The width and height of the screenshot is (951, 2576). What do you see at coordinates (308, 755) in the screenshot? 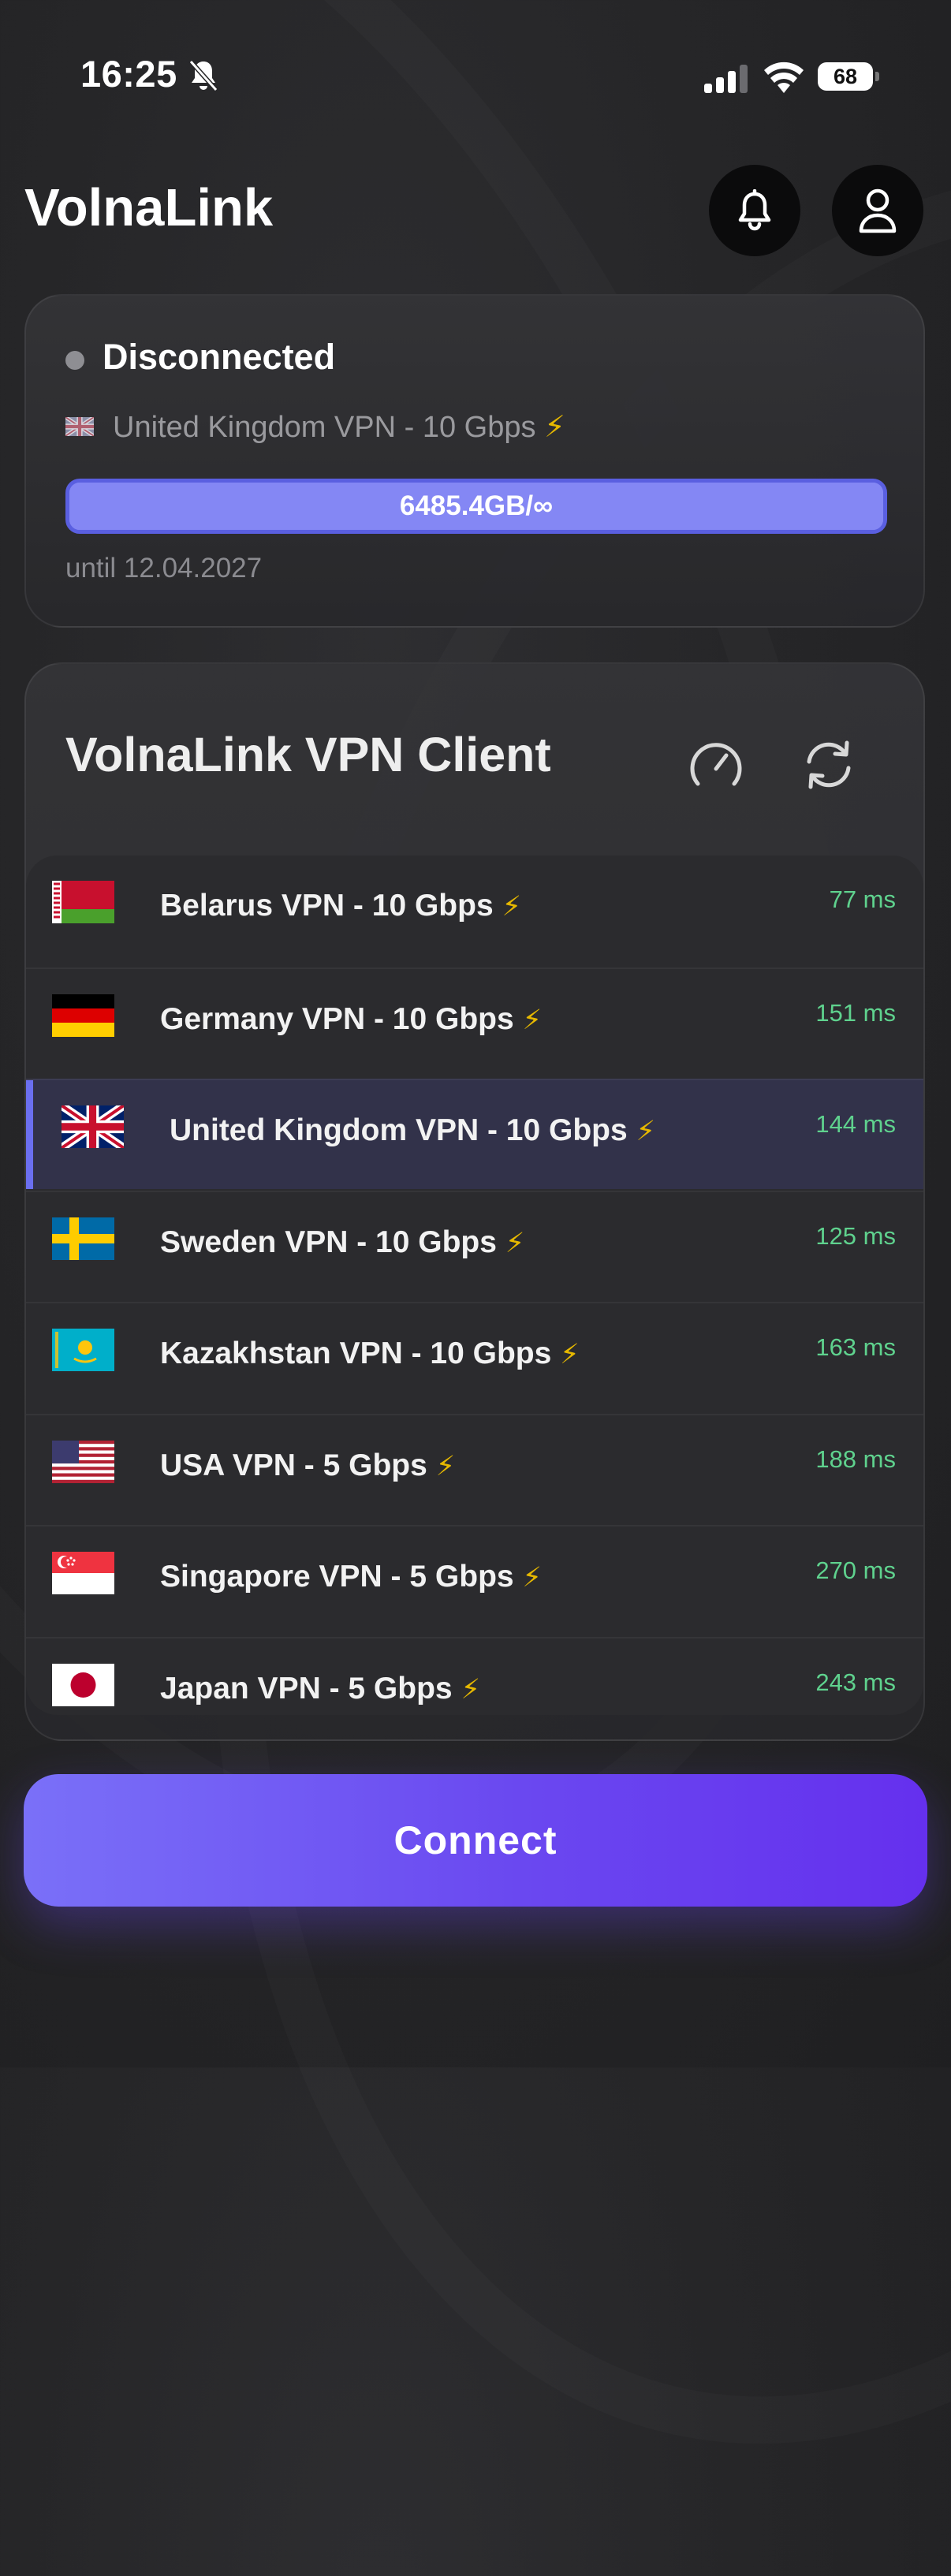
I see `client-title: VolnaLink VPN Client` at bounding box center [308, 755].